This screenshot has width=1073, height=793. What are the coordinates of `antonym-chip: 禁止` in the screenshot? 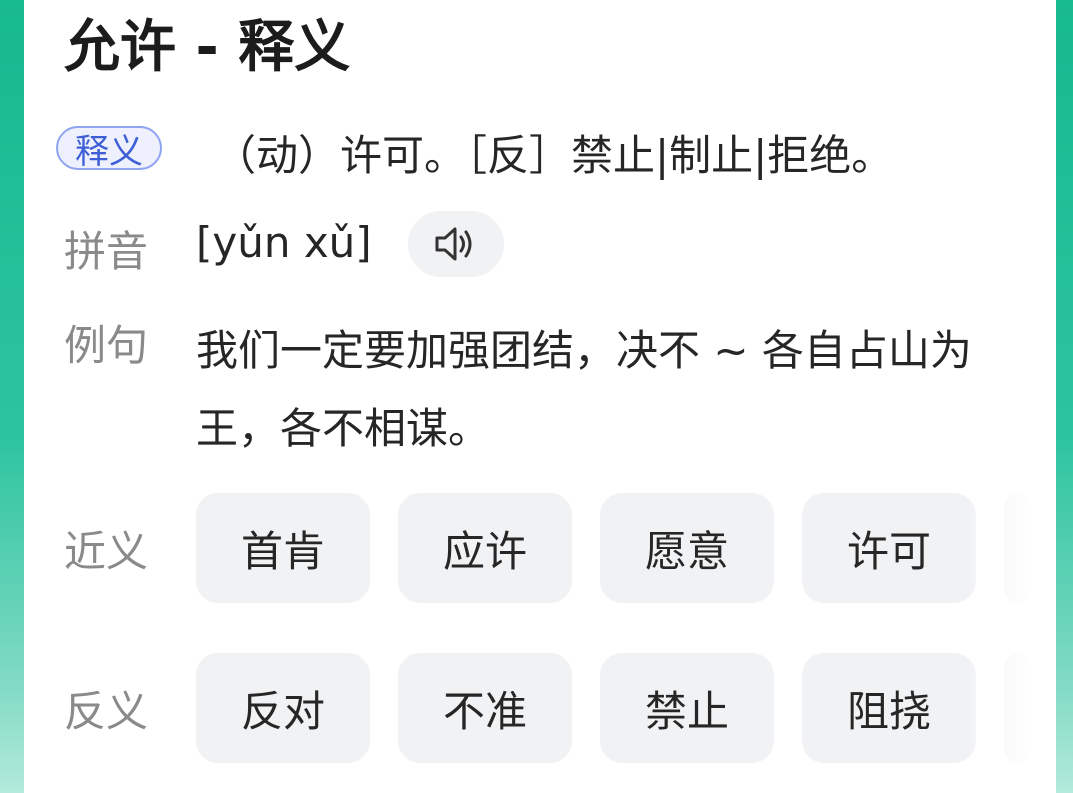 It's located at (687, 708).